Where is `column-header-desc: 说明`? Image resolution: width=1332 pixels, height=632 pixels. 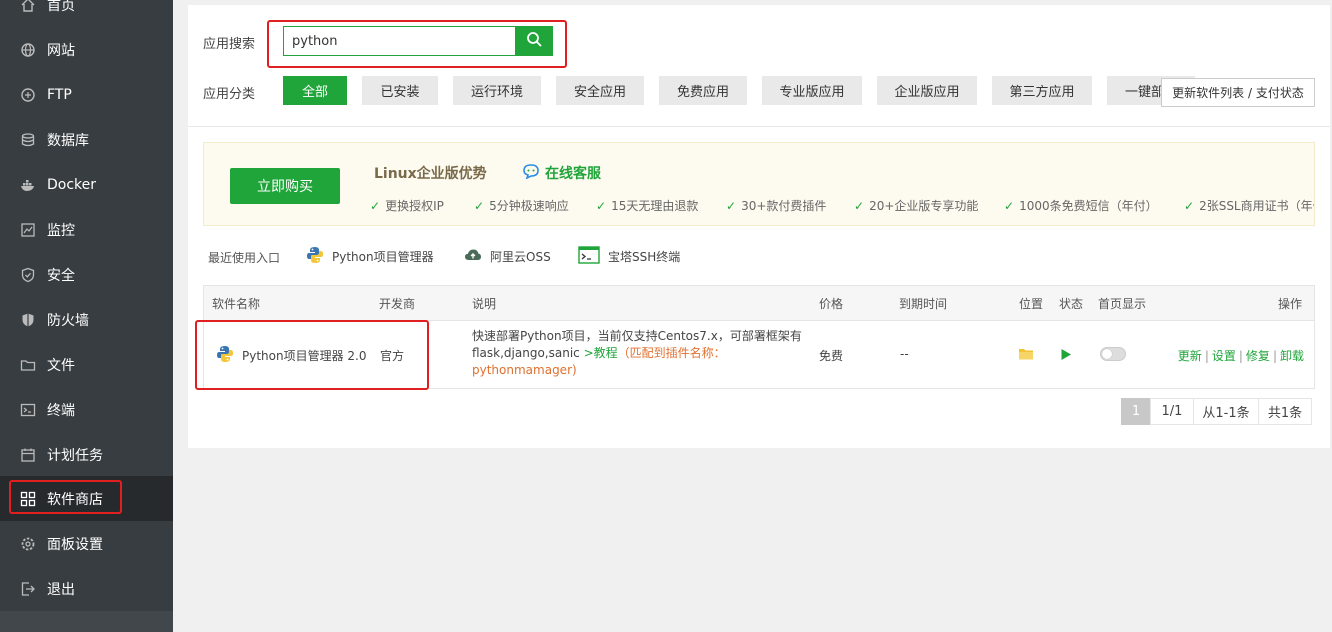
column-header-desc: 说明 is located at coordinates (484, 303).